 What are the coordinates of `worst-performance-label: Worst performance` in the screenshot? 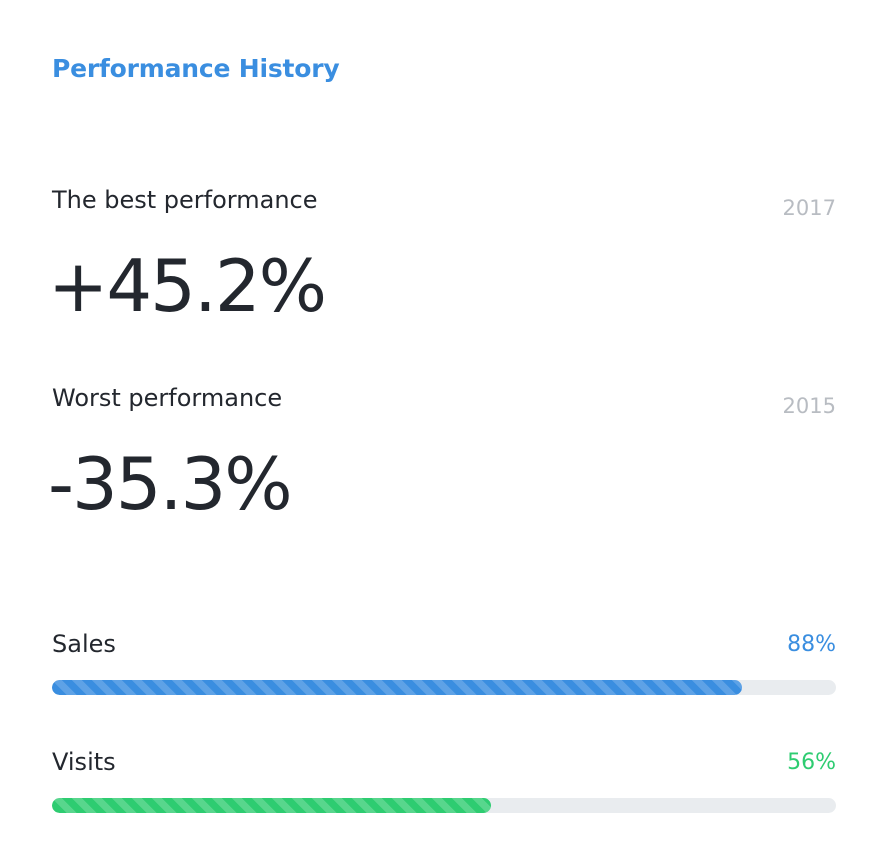 It's located at (167, 398).